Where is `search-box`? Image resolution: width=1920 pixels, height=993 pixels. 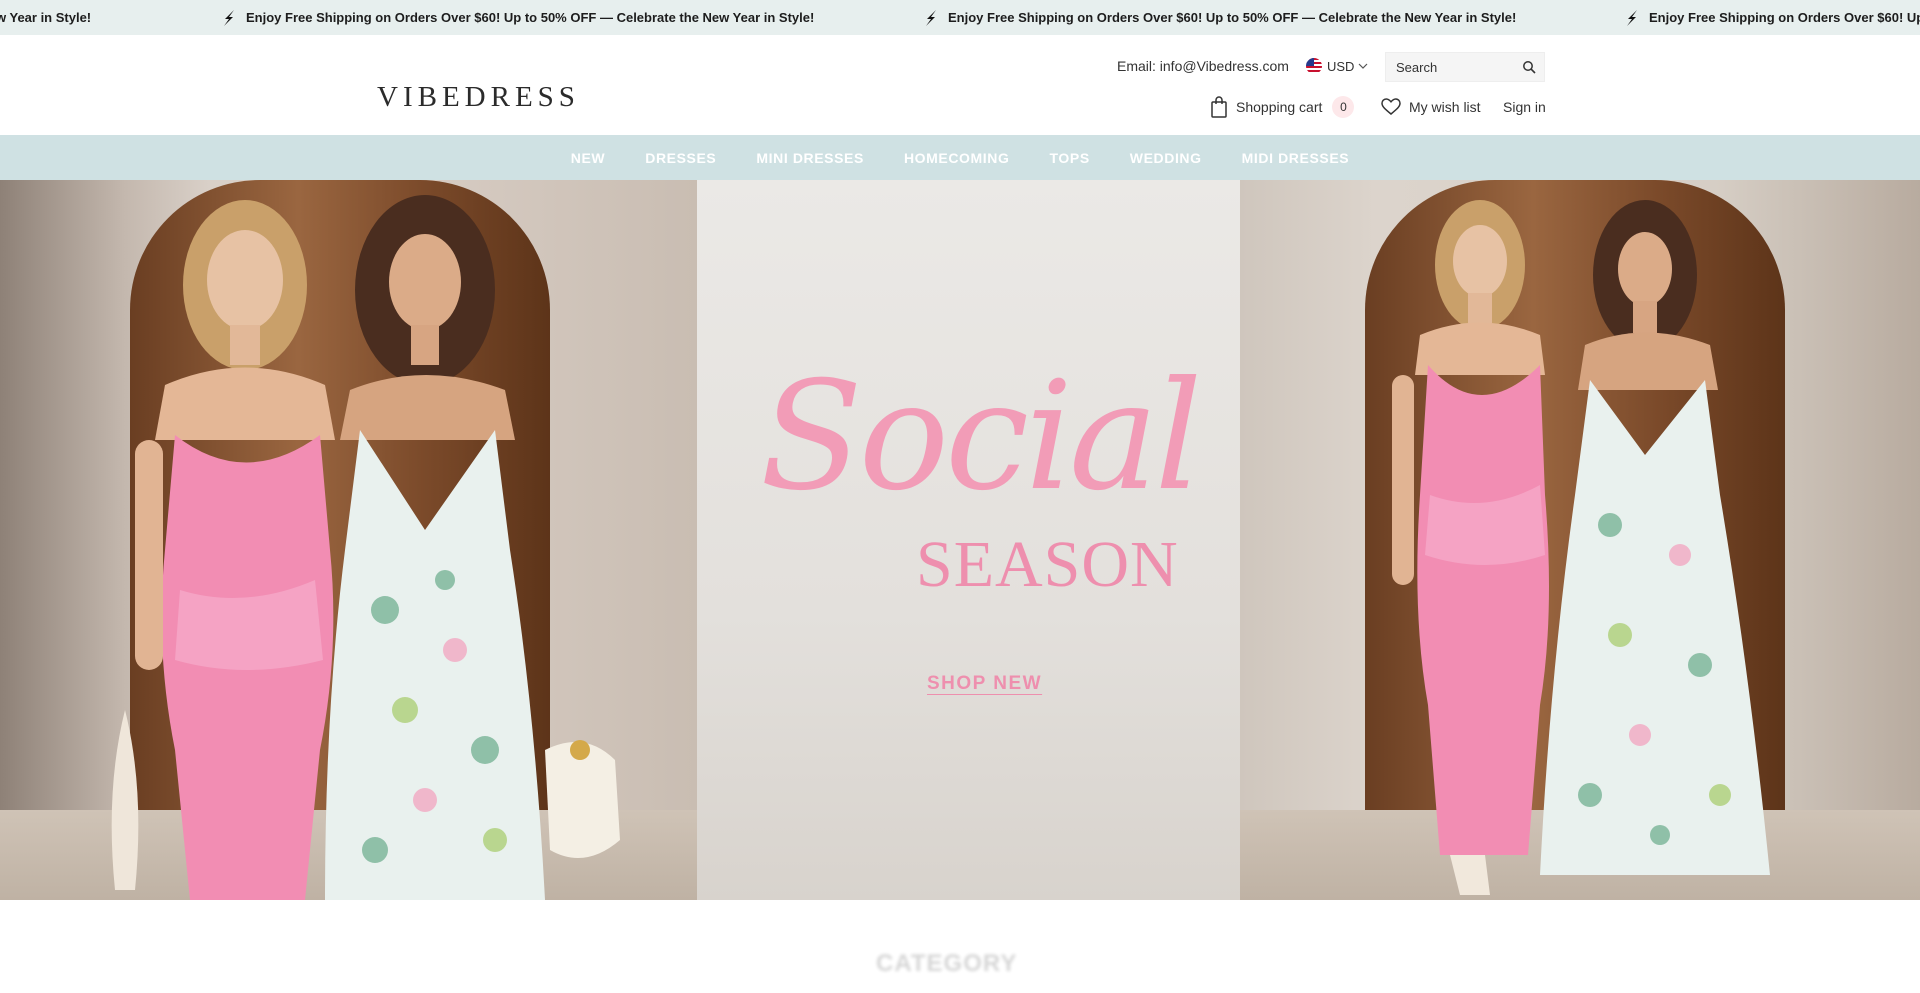
search-box is located at coordinates (1465, 67).